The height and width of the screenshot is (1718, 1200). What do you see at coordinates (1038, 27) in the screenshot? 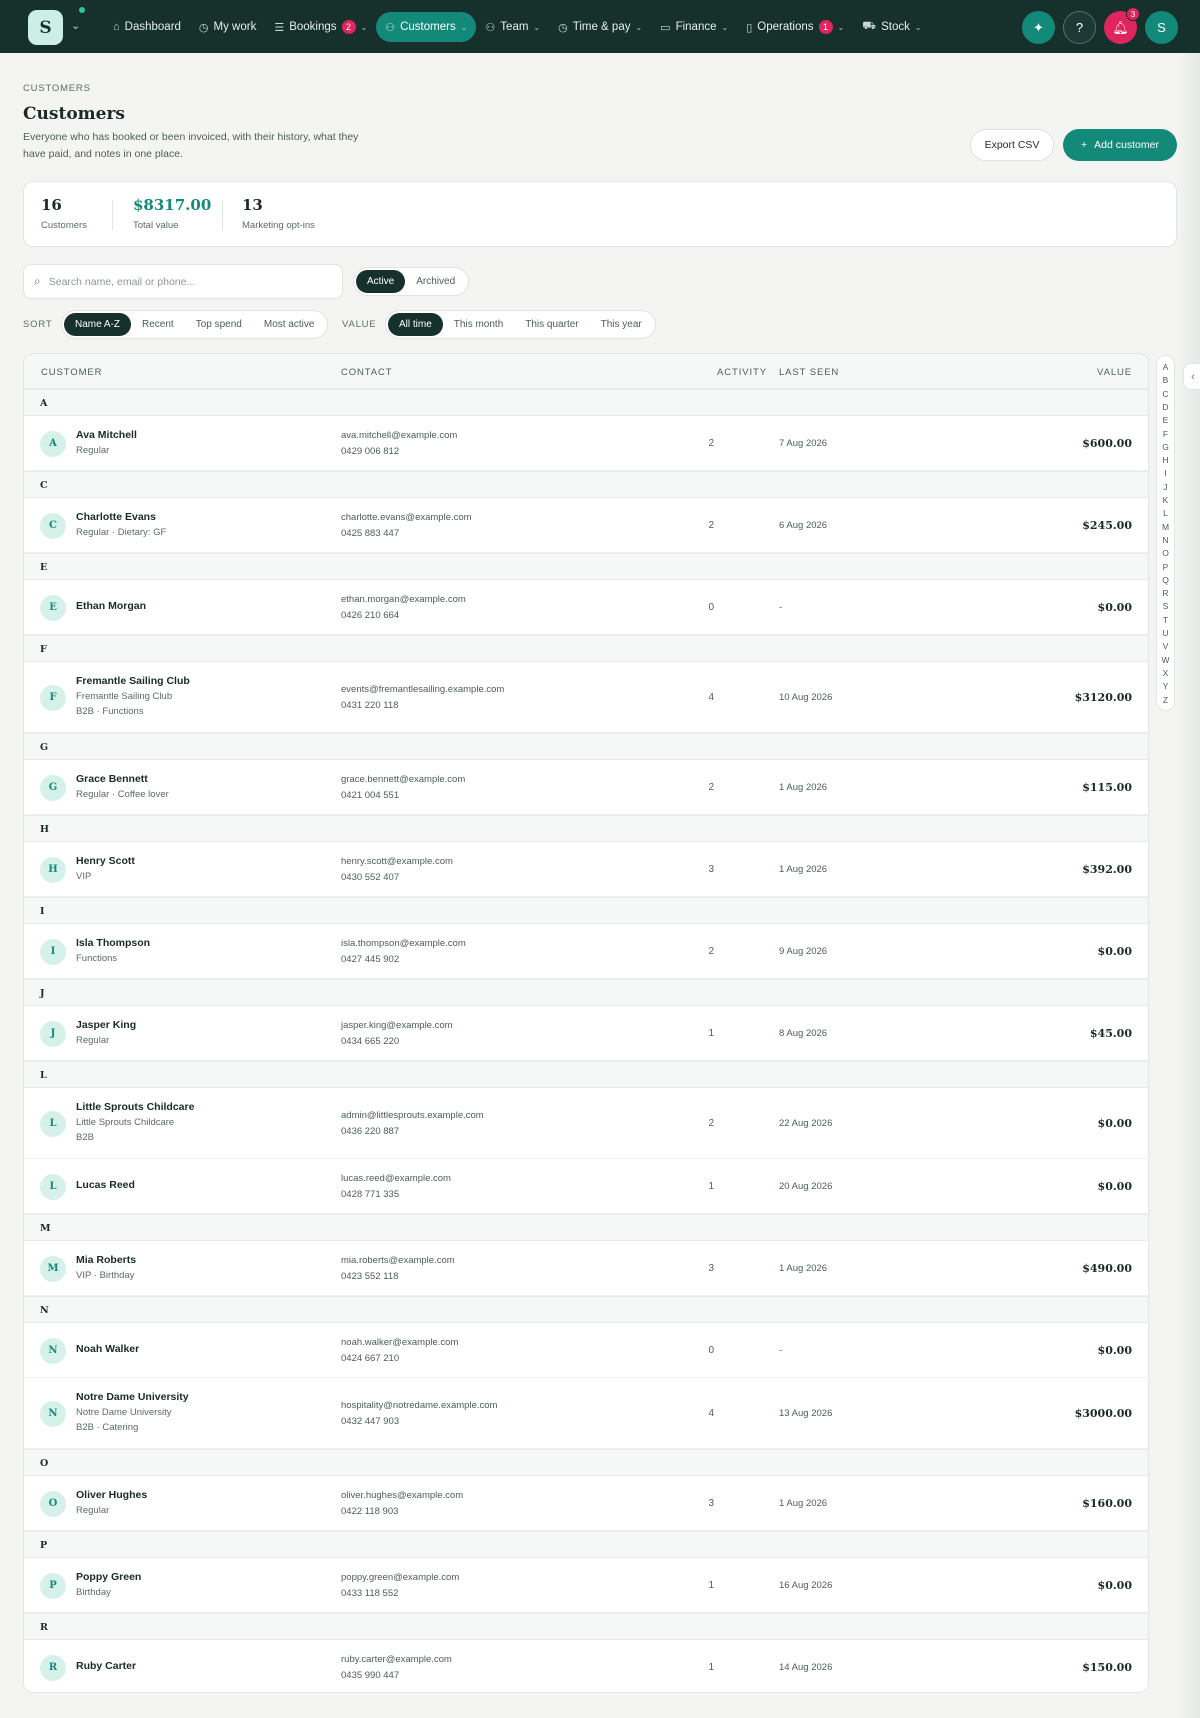
I see `sparkle-button: ✦` at bounding box center [1038, 27].